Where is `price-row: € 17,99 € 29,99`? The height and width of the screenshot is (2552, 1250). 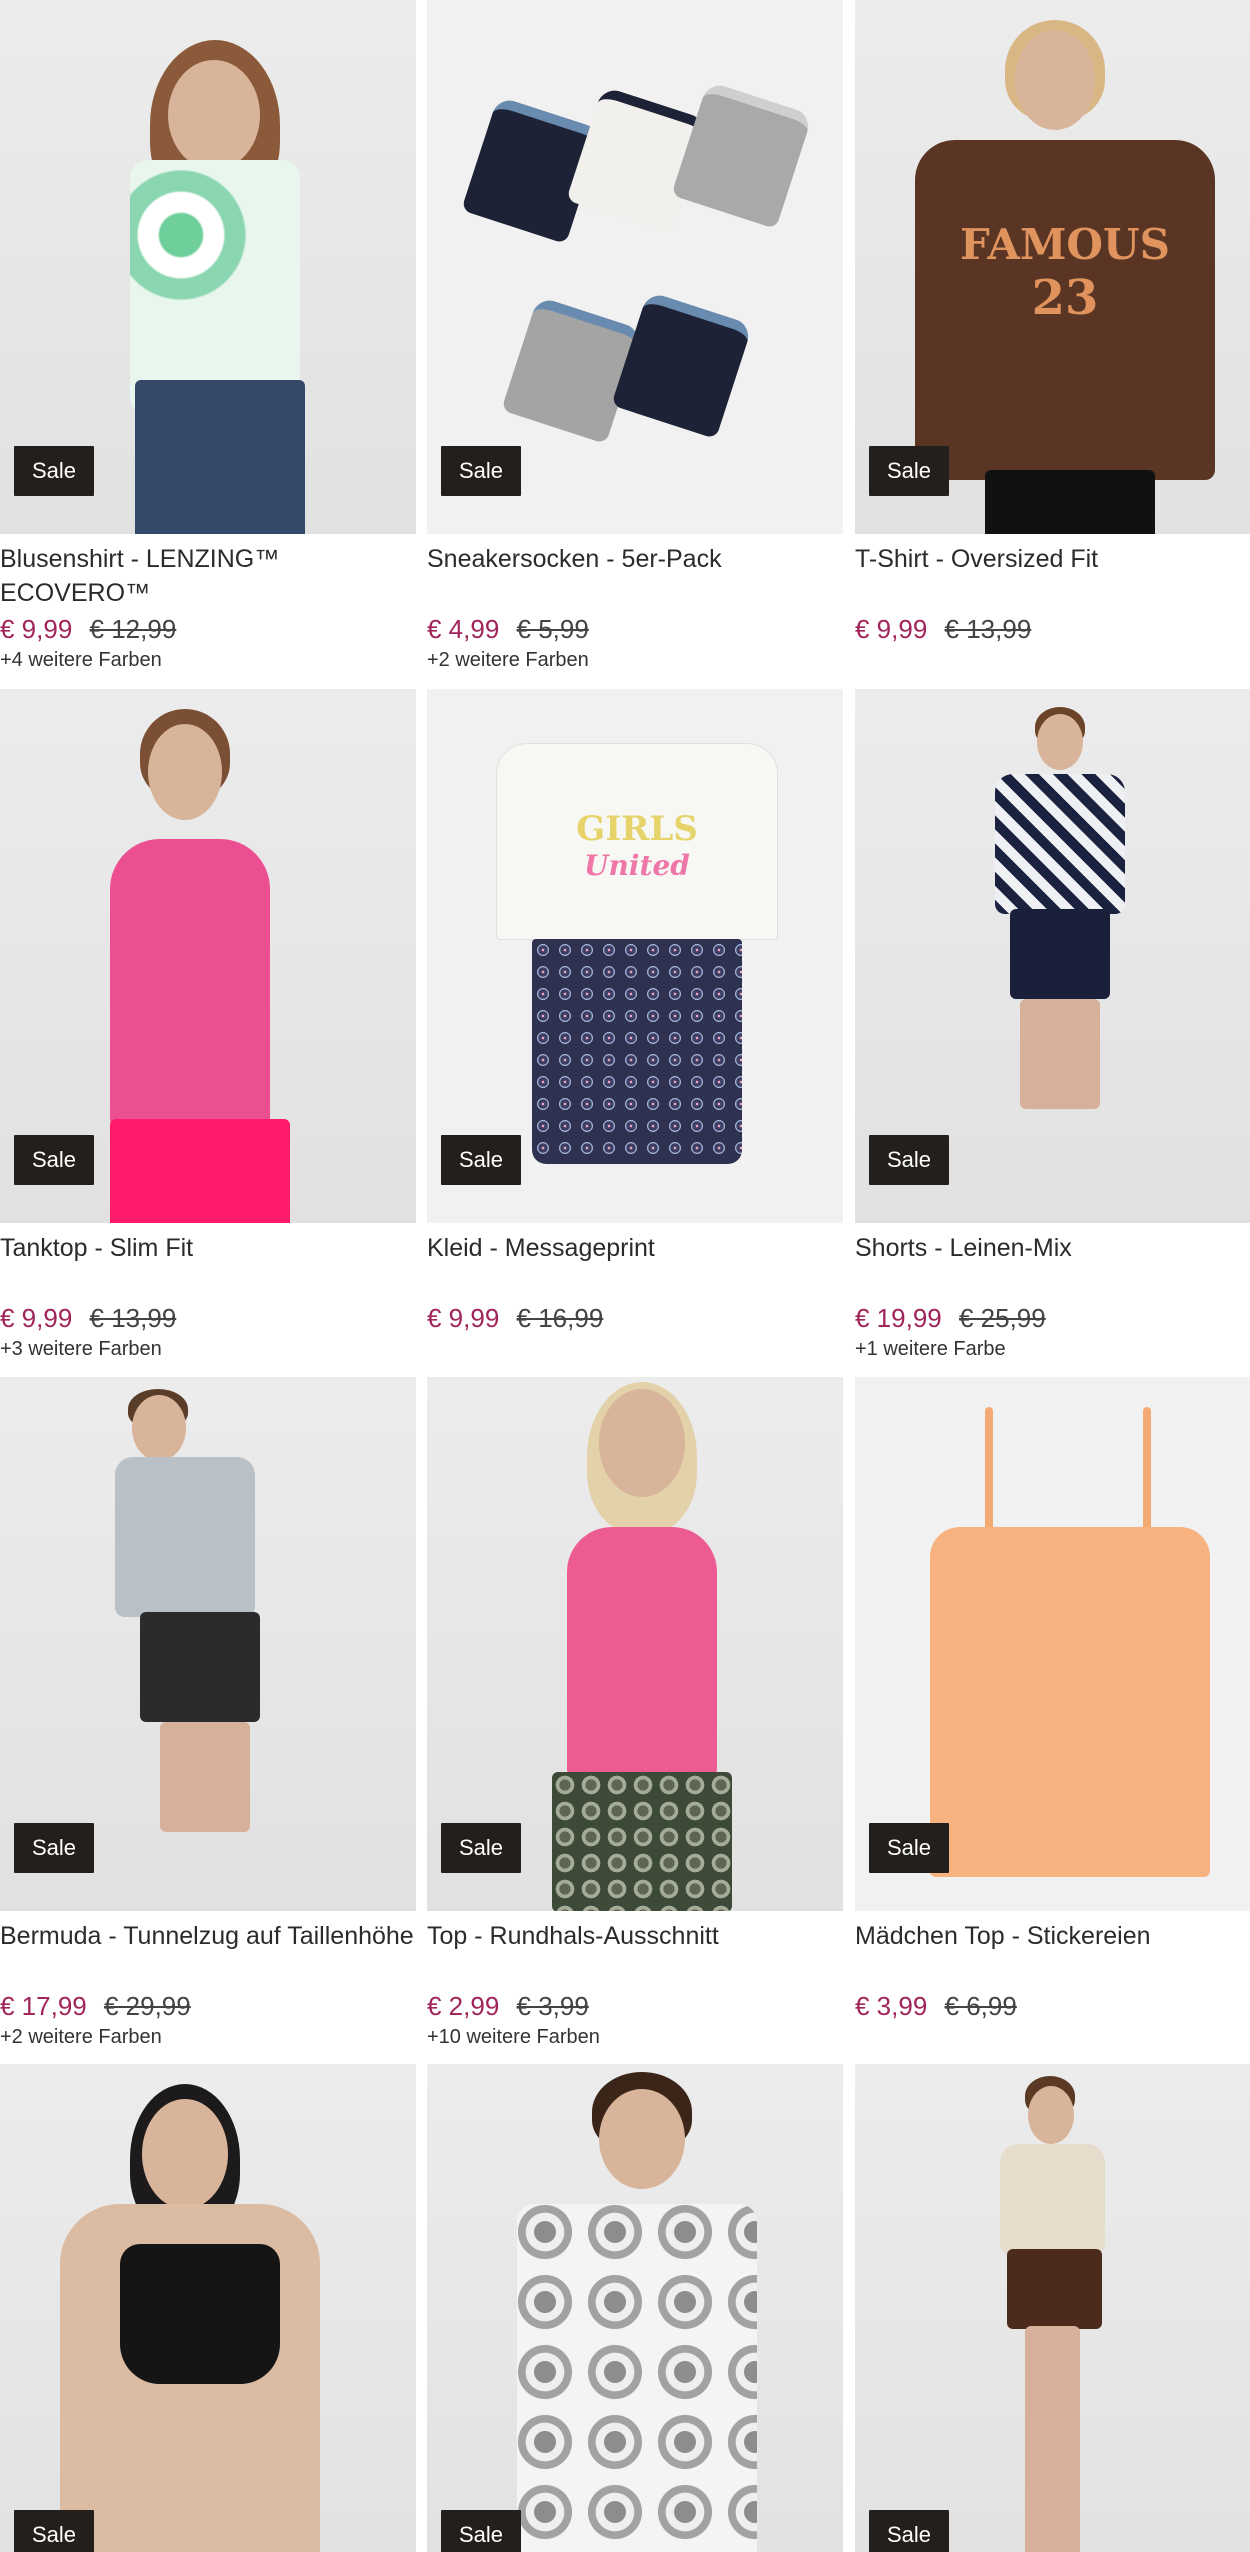 price-row: € 17,99 € 29,99 is located at coordinates (208, 2006).